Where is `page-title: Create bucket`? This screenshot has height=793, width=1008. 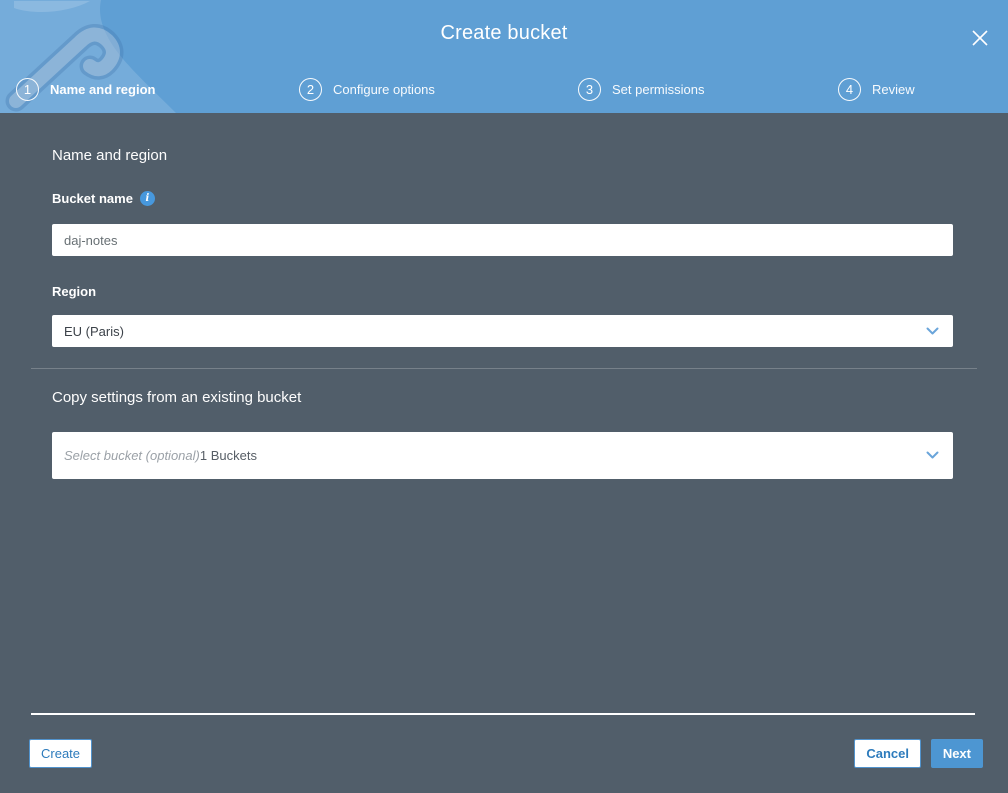
page-title: Create bucket is located at coordinates (504, 33).